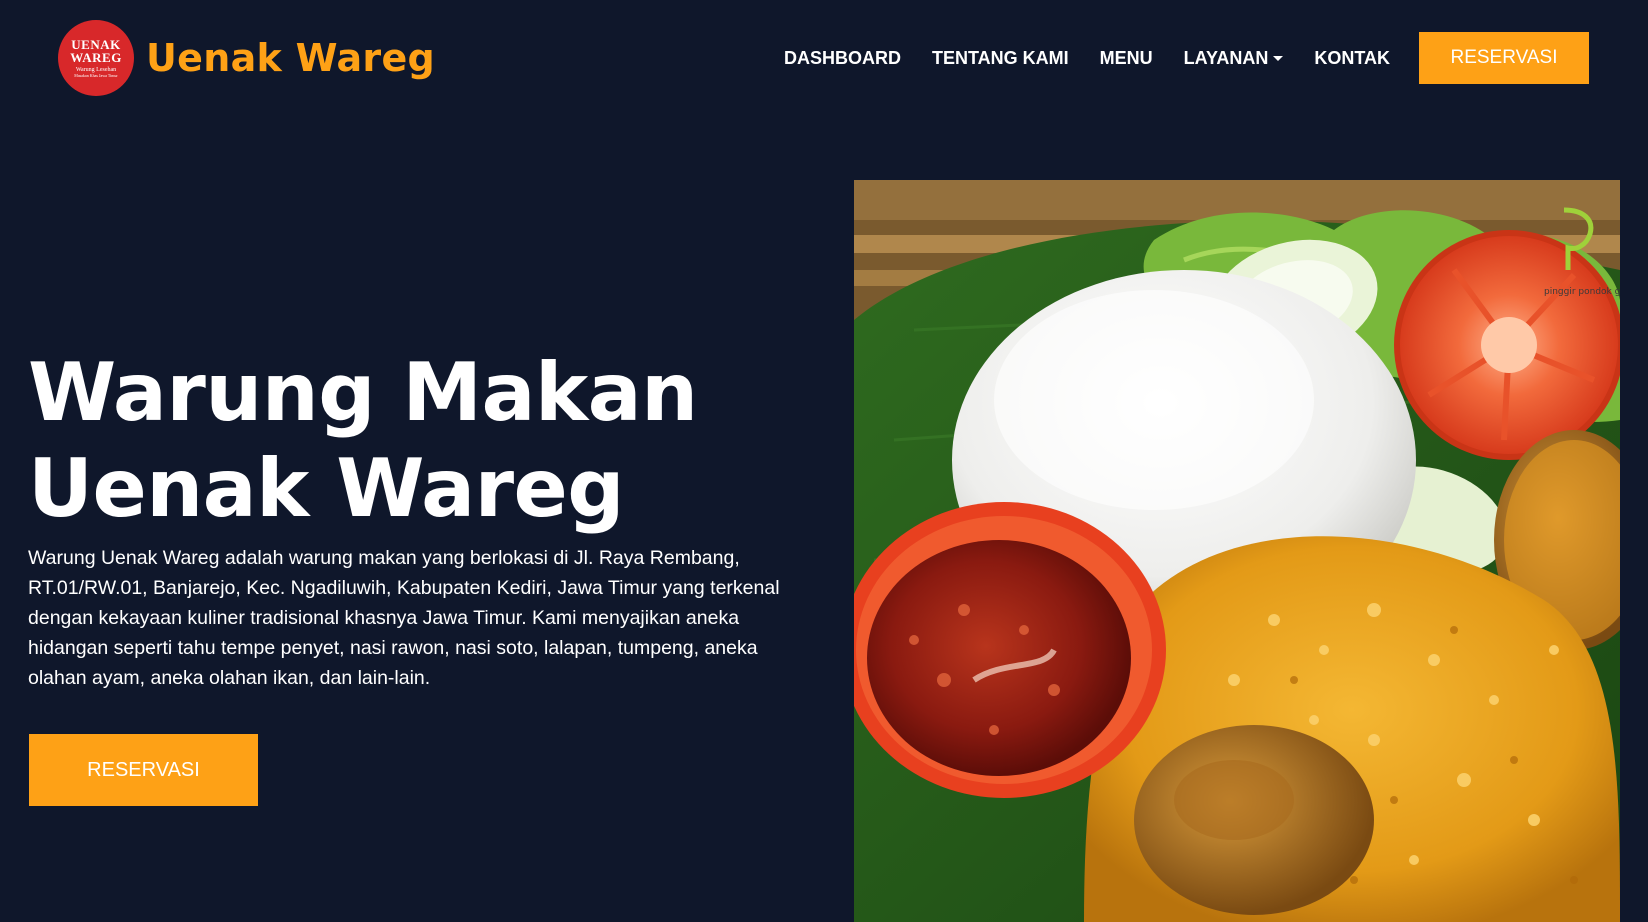 This screenshot has height=922, width=1648. What do you see at coordinates (1278, 58) in the screenshot?
I see `caret-down-icon` at bounding box center [1278, 58].